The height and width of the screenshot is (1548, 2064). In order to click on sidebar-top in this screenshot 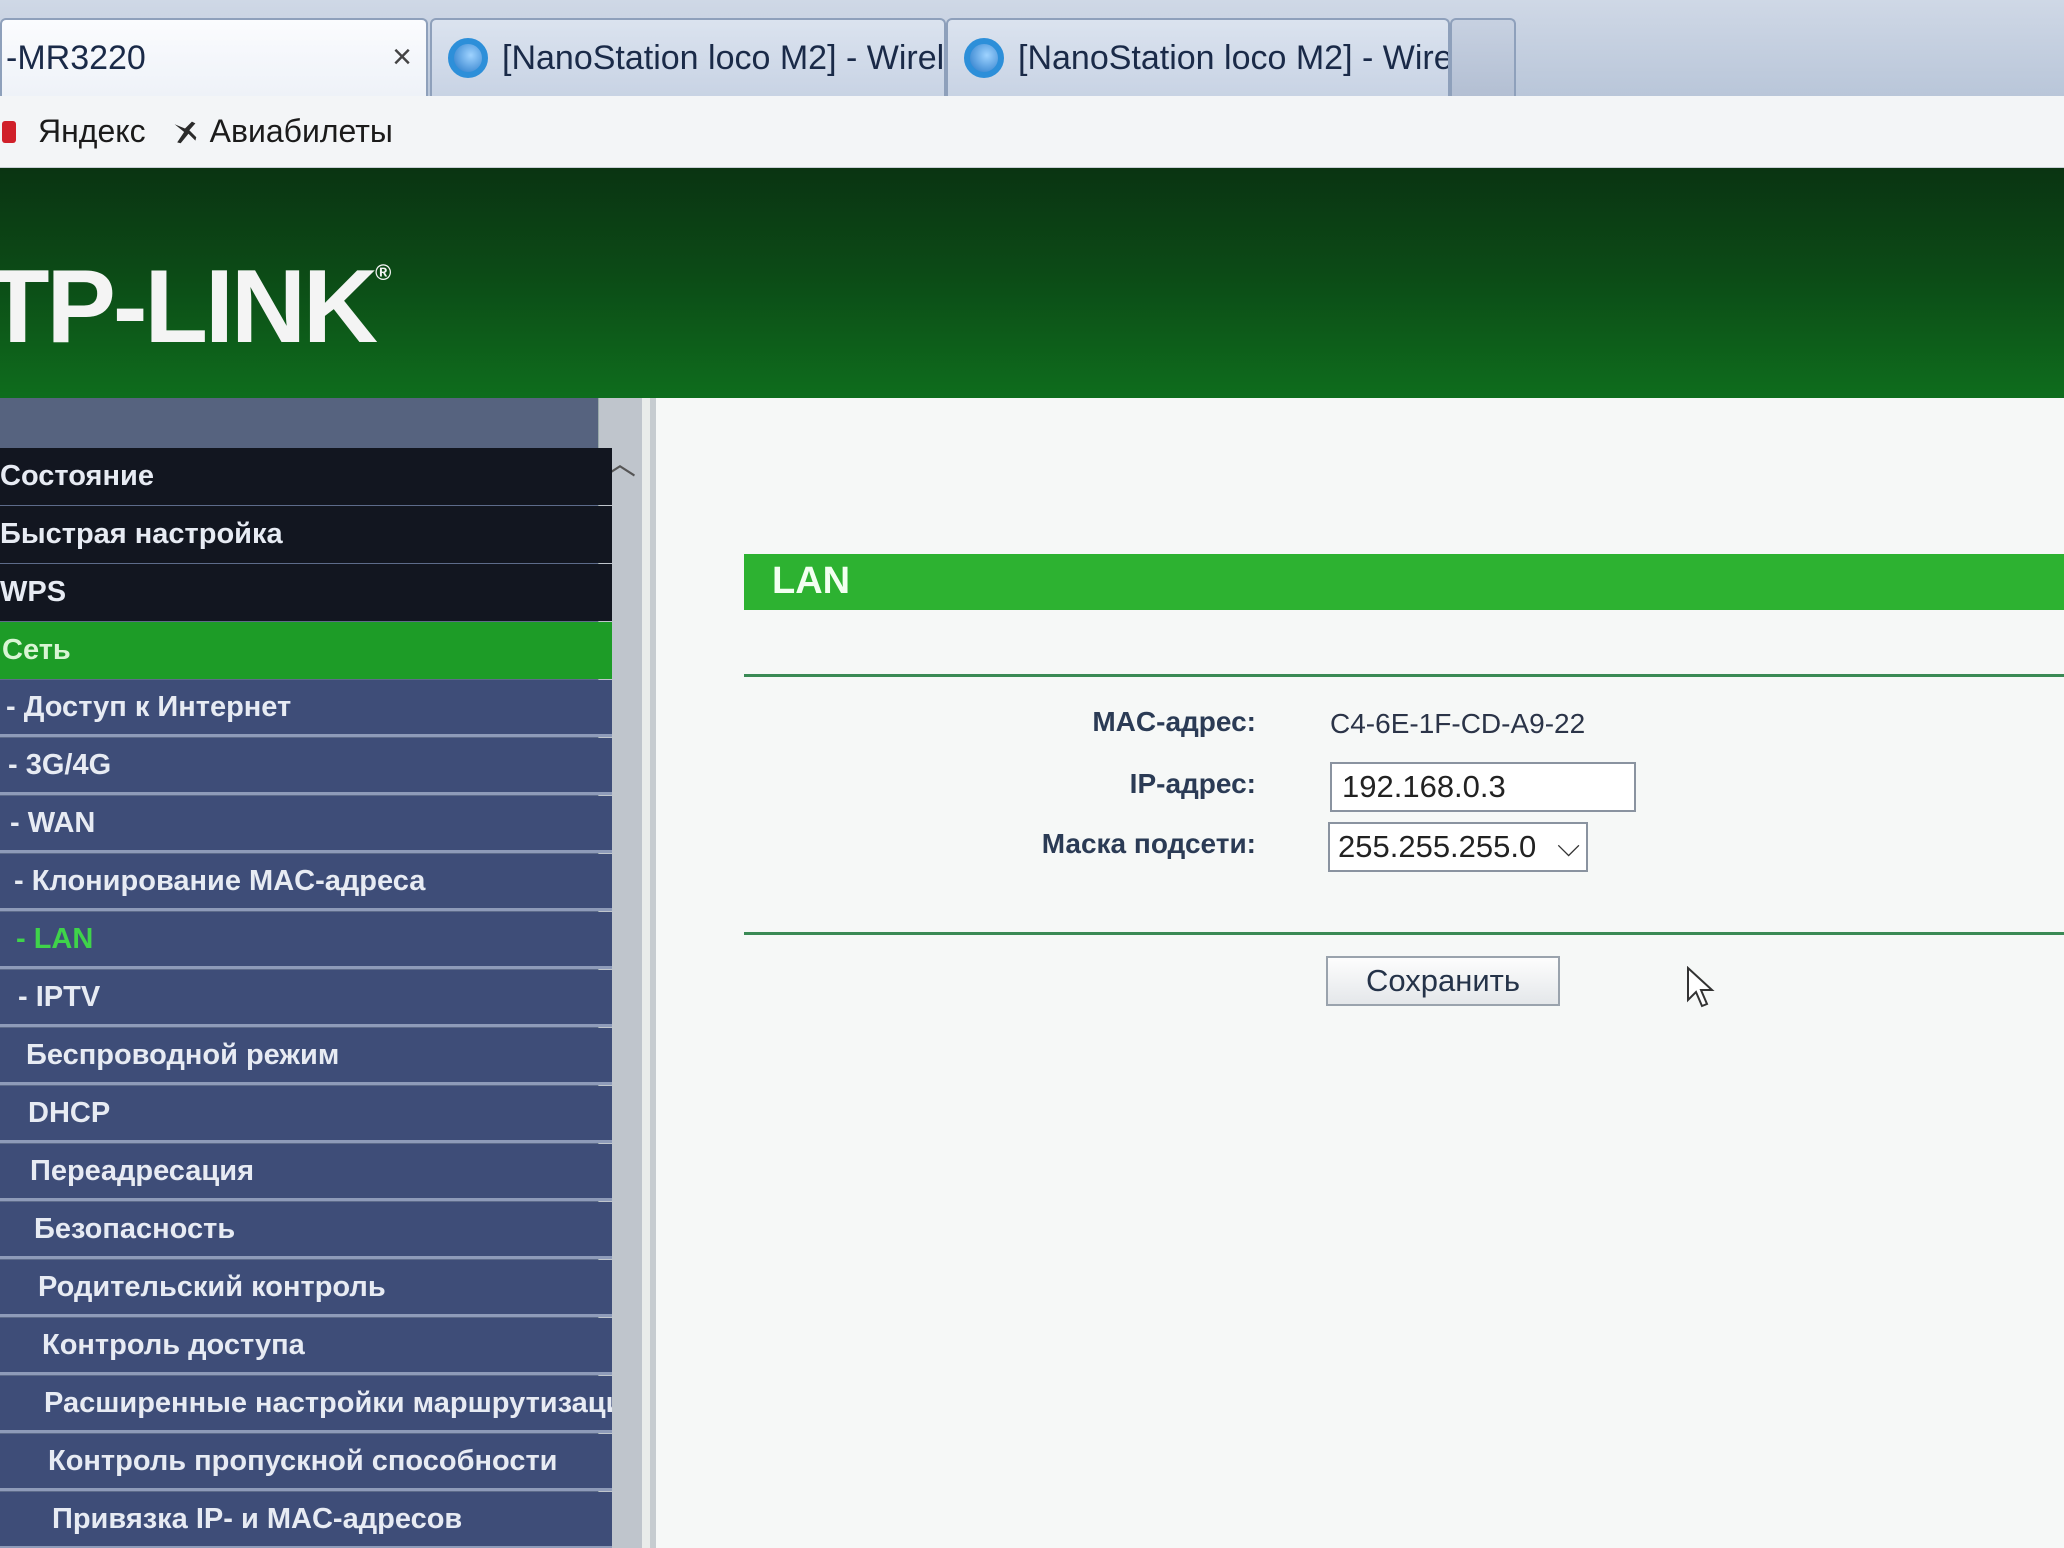, I will do `click(300, 423)`.